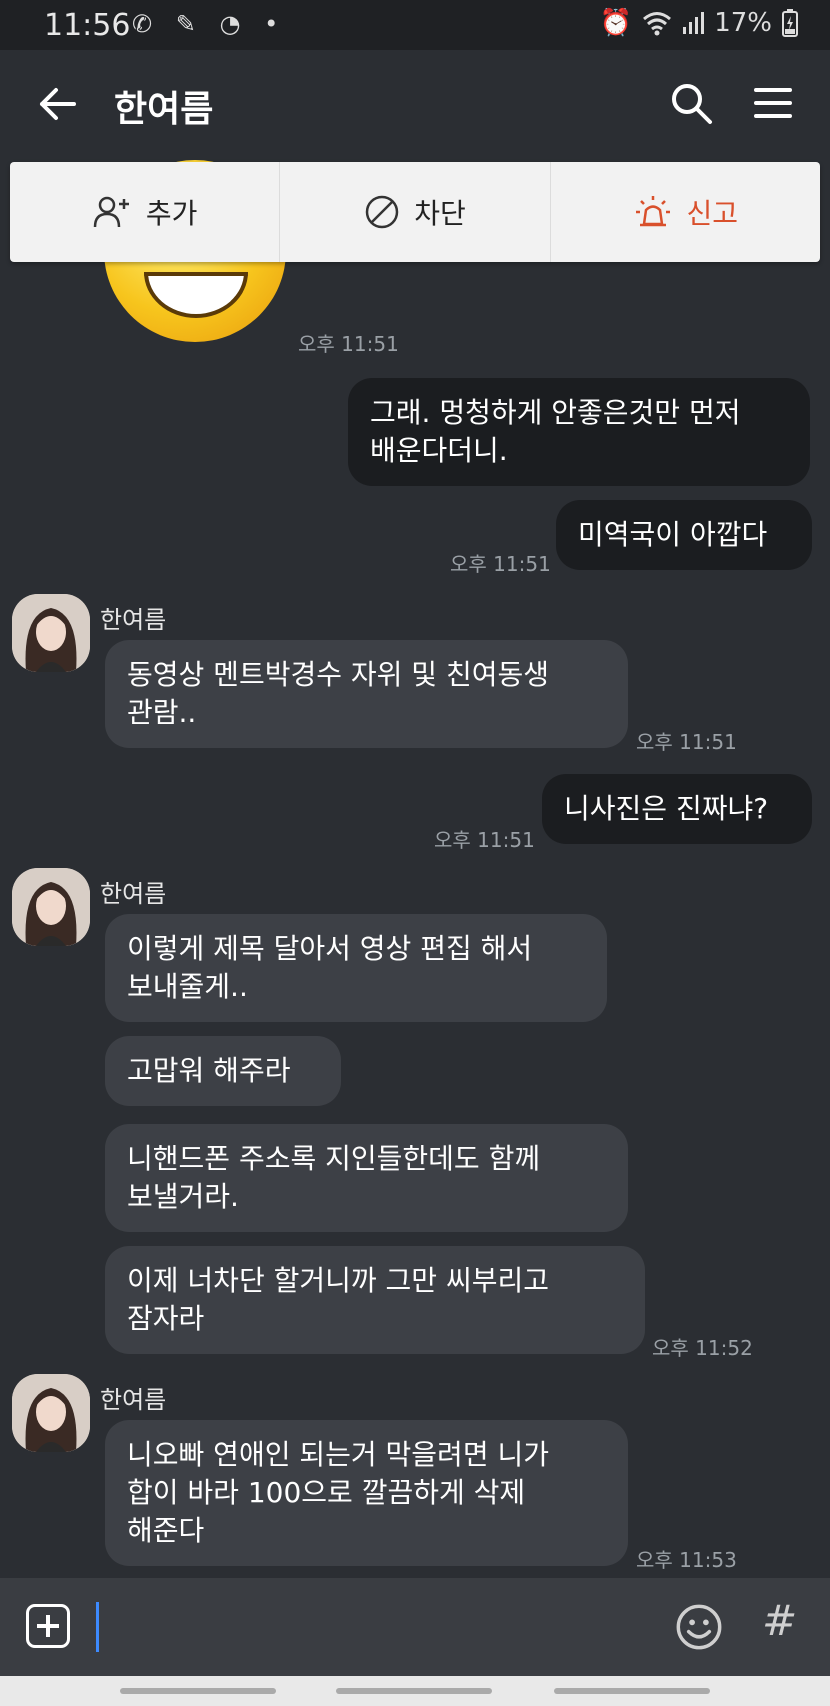  What do you see at coordinates (743, 23) in the screenshot?
I see `battery-percent: 17%` at bounding box center [743, 23].